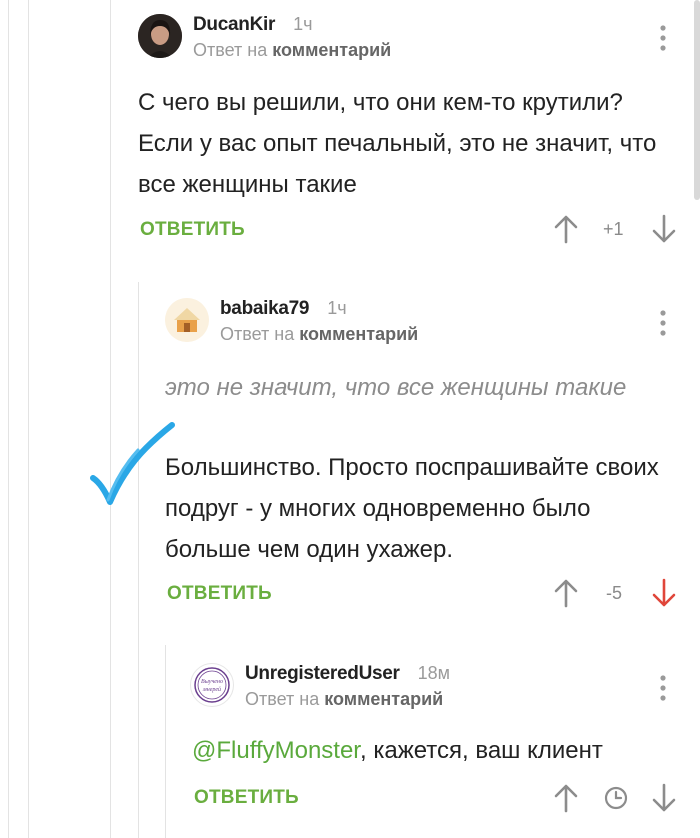 The width and height of the screenshot is (700, 838). Describe the element at coordinates (396, 387) in the screenshot. I see `quoted-text: это не значит, что все женщины такие` at that location.